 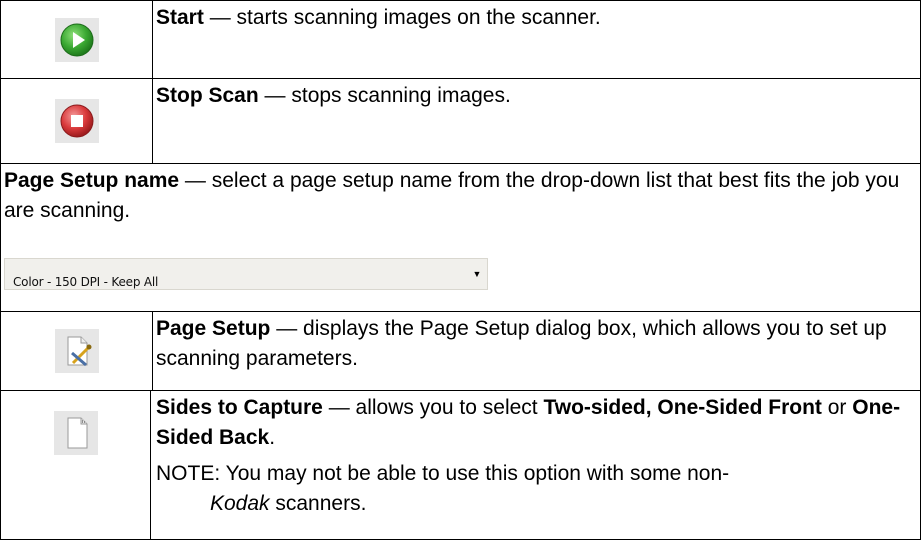 I want to click on dropdown-selected-value: Color - 150 DPI - Keep All, so click(x=86, y=282).